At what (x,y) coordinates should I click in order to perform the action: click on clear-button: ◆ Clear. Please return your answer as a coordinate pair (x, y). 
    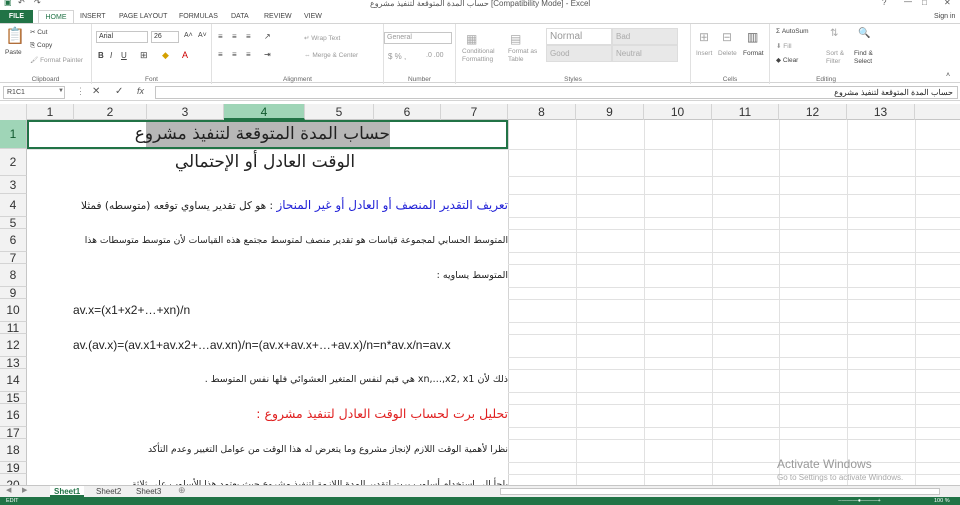
    Looking at the image, I should click on (787, 60).